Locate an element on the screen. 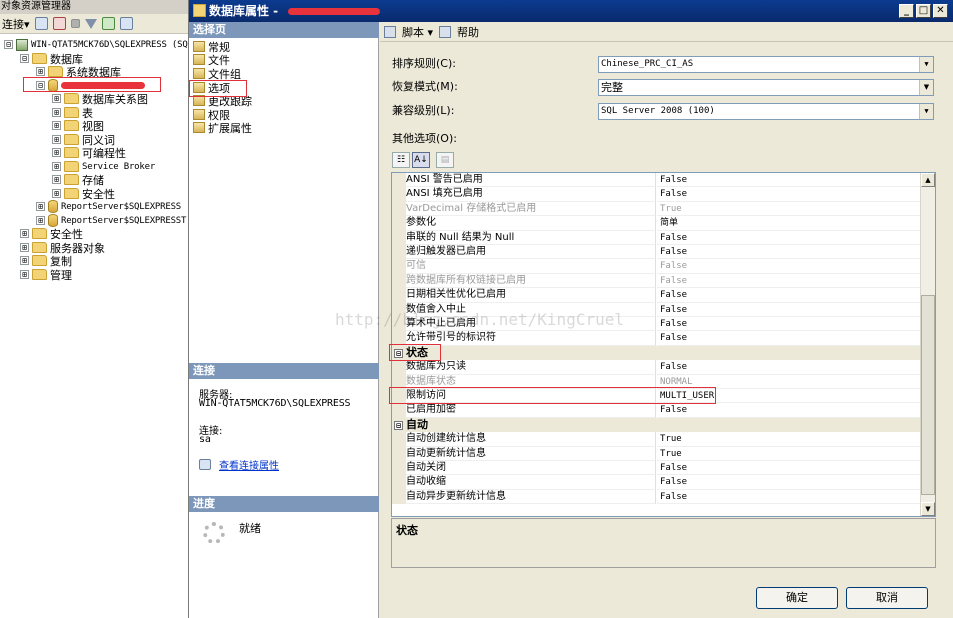  property-row: VarDecimal 存储格式已启用 True is located at coordinates (657, 209).